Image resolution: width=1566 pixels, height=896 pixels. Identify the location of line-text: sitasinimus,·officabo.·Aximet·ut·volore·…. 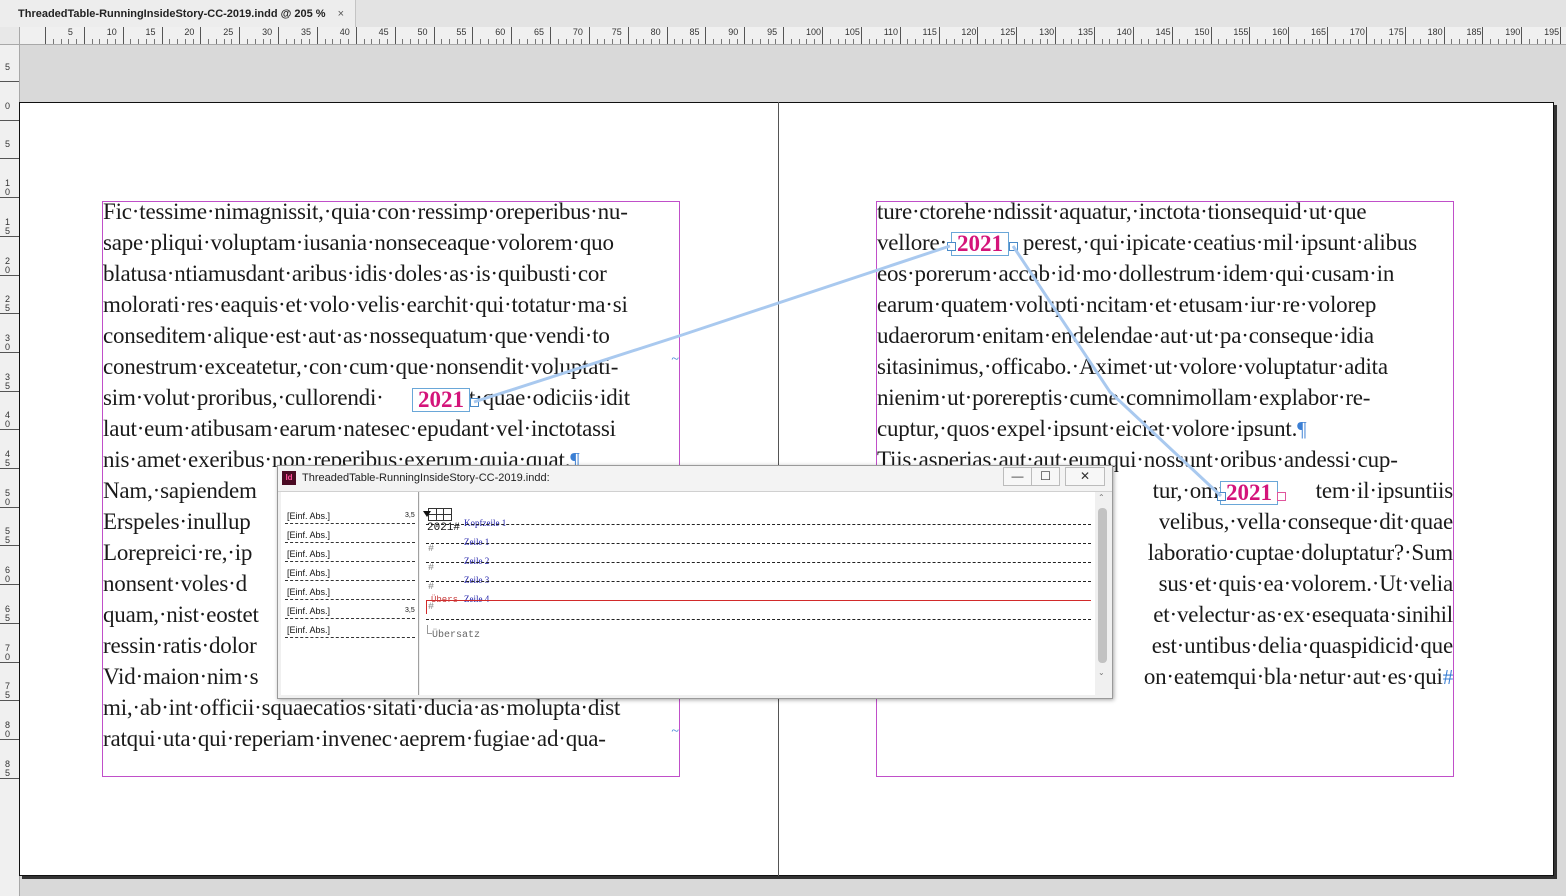
(1132, 366).